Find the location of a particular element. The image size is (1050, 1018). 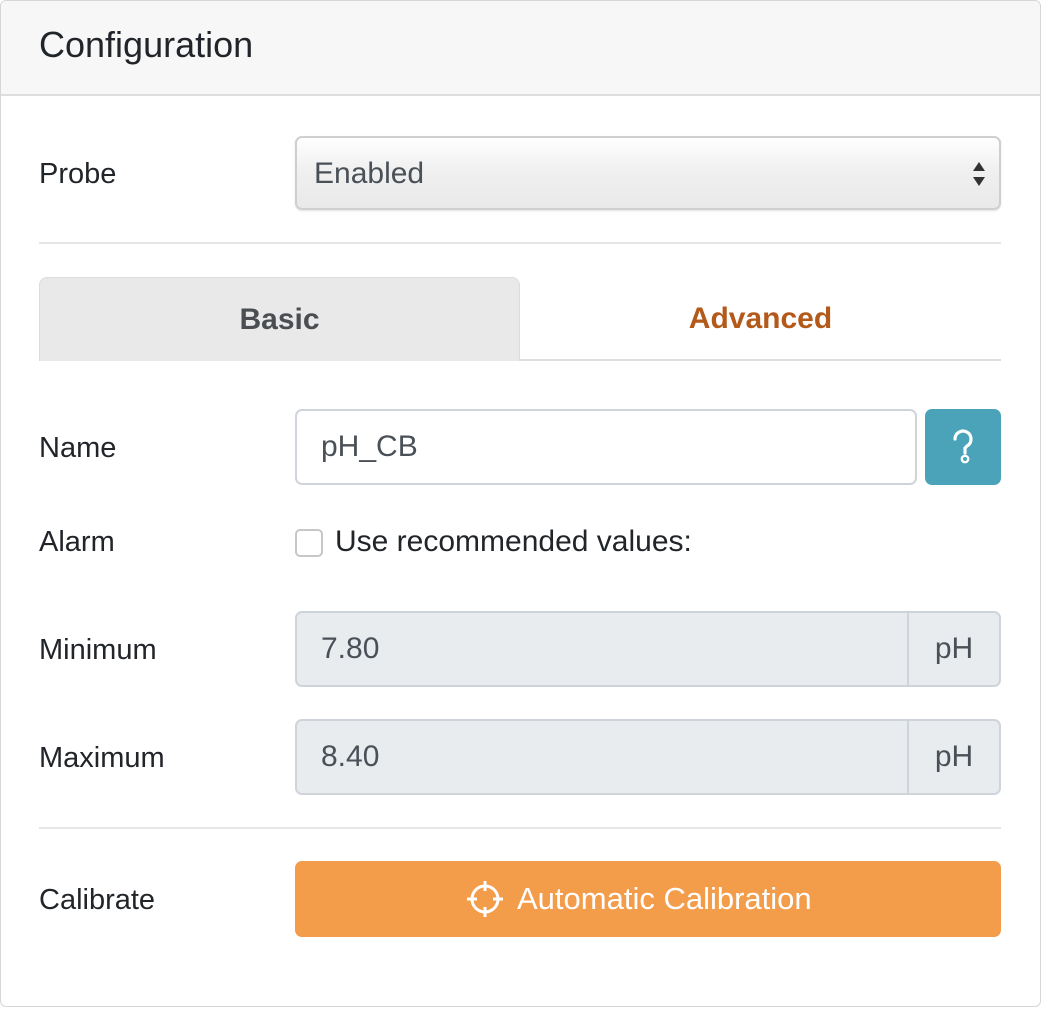

minimum-input-group: 7.80 pH is located at coordinates (648, 649).